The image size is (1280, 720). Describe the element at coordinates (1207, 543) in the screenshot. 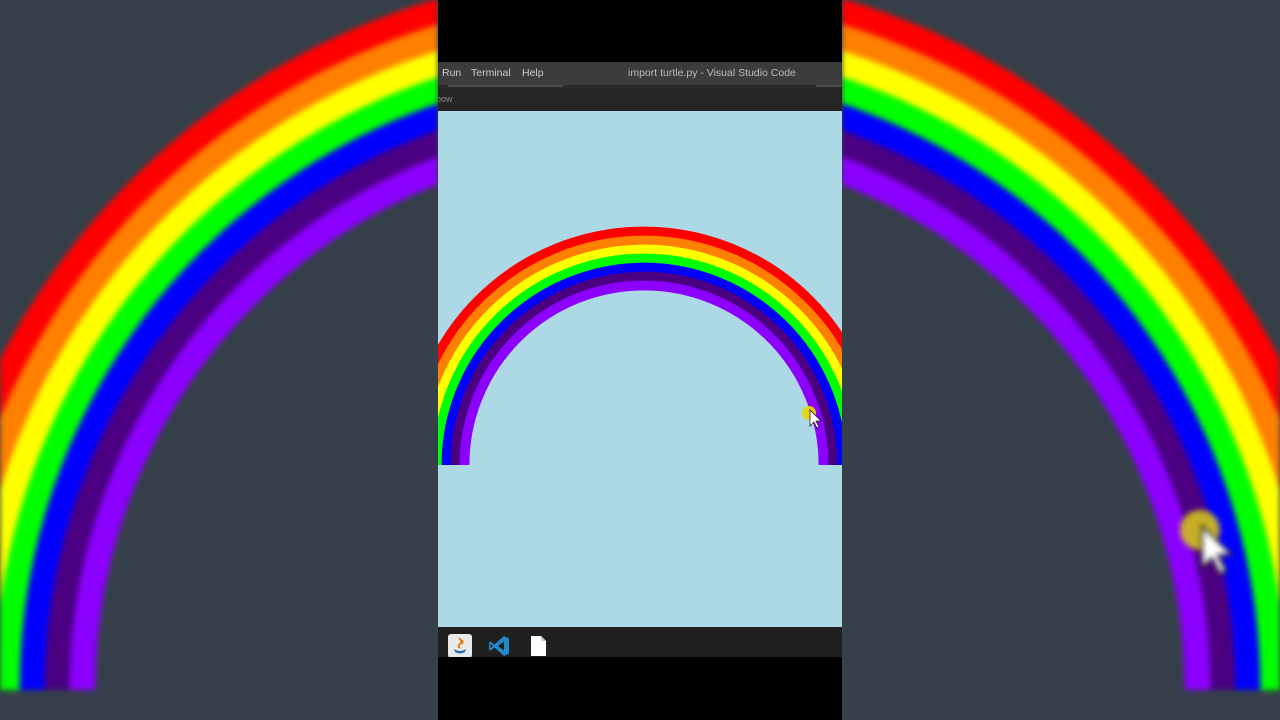

I see `mouse-cursor-highlight-icon` at that location.